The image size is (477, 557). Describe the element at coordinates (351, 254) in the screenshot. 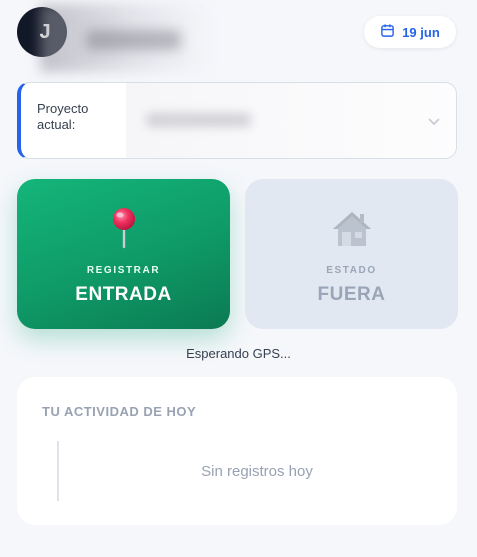

I see `status-card: ESTADO FUERA` at that location.